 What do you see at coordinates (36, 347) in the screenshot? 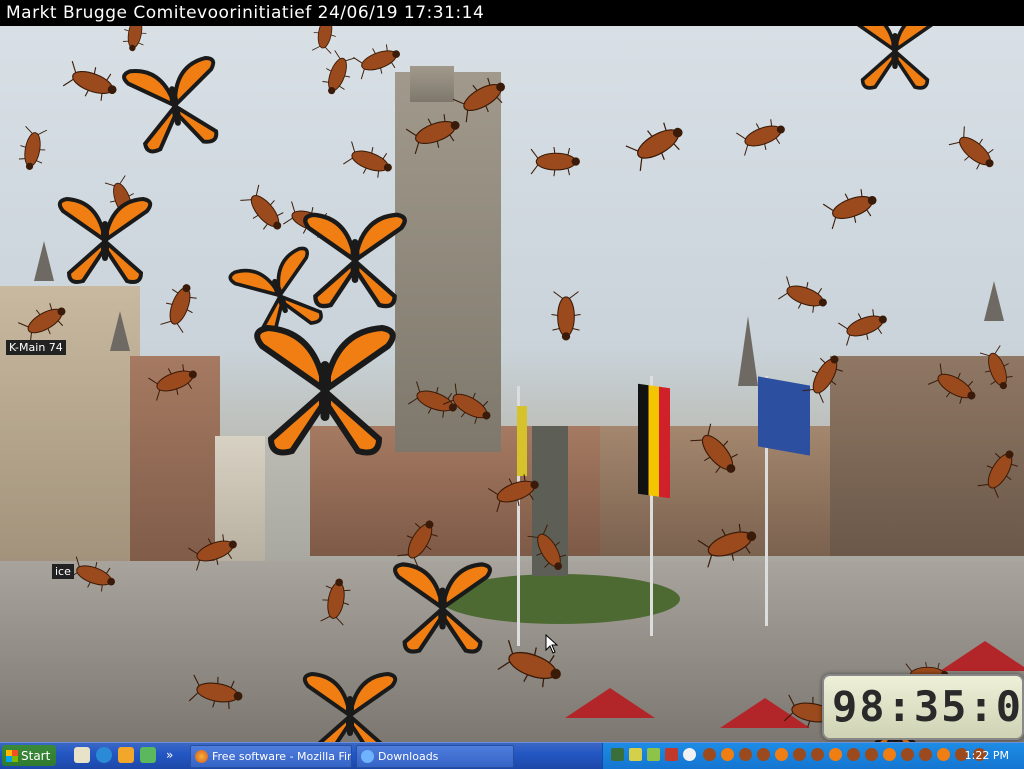
I see `desktop-icon-label: K-Main 74` at bounding box center [36, 347].